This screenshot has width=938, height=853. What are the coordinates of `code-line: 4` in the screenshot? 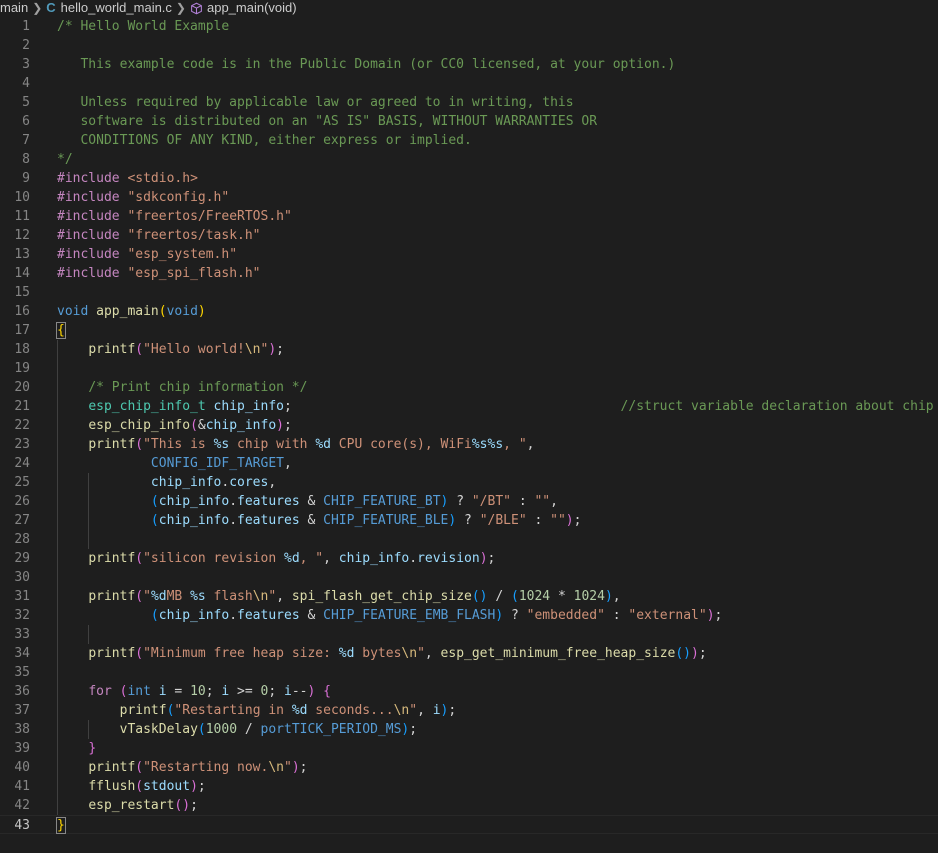 It's located at (469, 83).